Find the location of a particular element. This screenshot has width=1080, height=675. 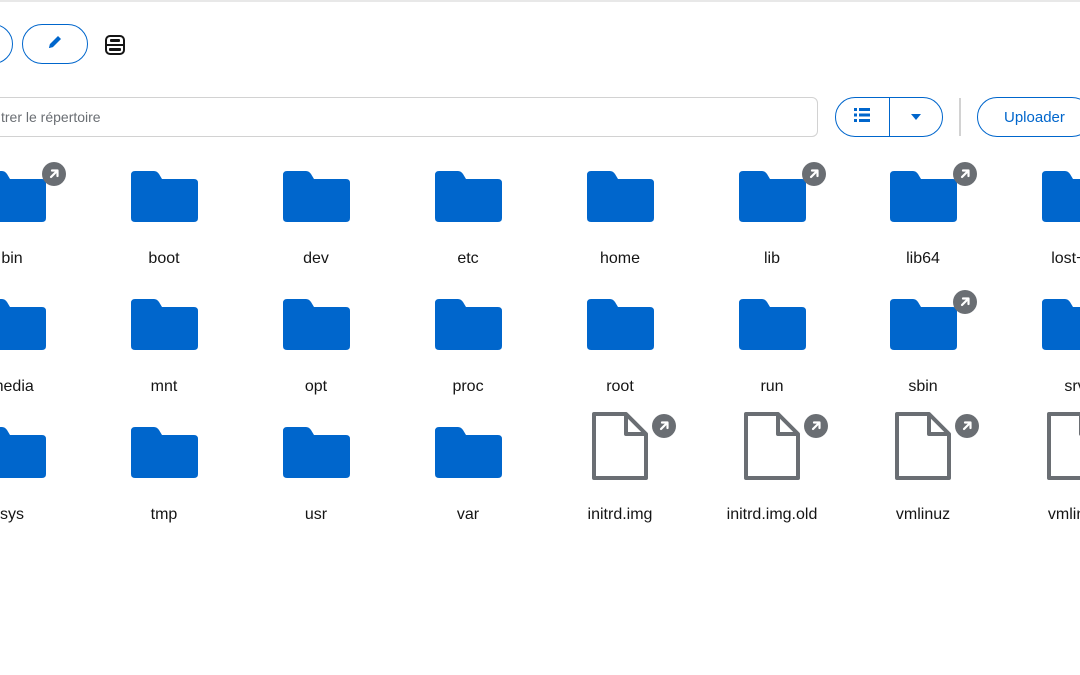

filter-directory-input: trer le répertoire is located at coordinates (409, 117).